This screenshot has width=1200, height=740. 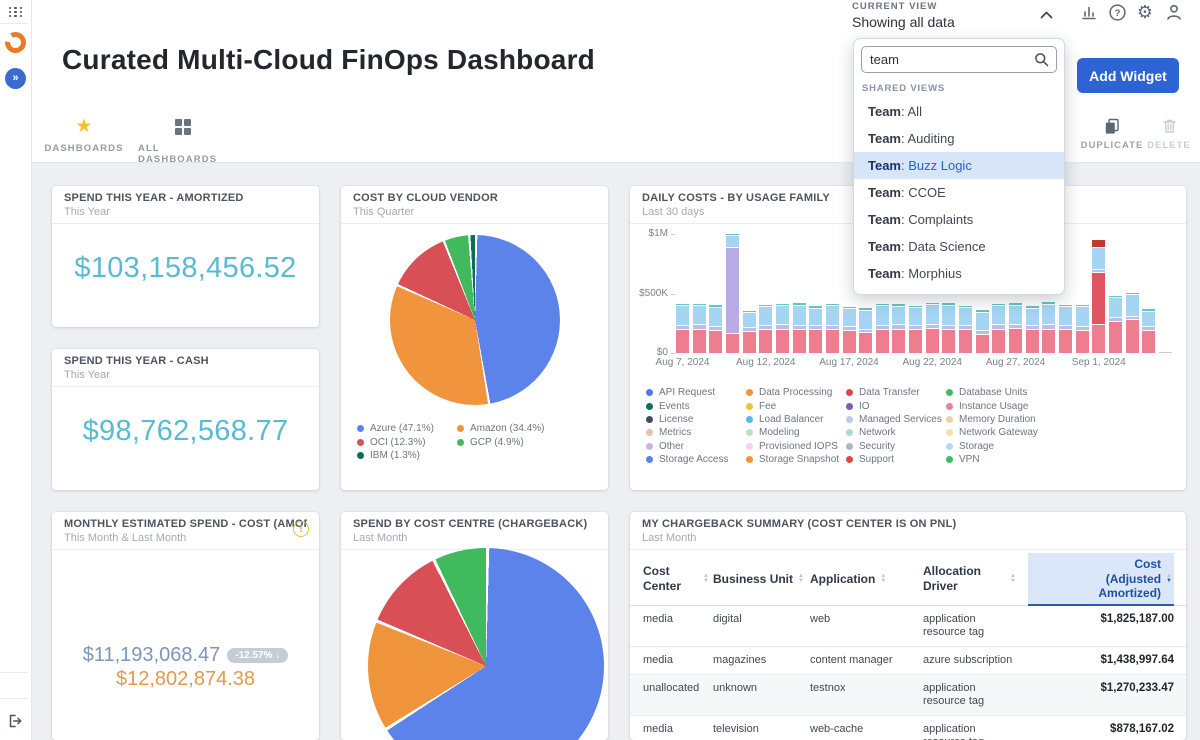 What do you see at coordinates (1112, 126) in the screenshot?
I see `duplicate-icon` at bounding box center [1112, 126].